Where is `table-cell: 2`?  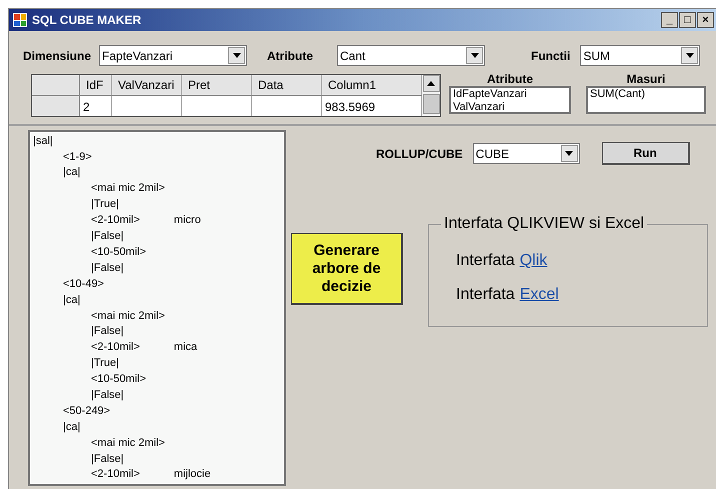 table-cell: 2 is located at coordinates (96, 106).